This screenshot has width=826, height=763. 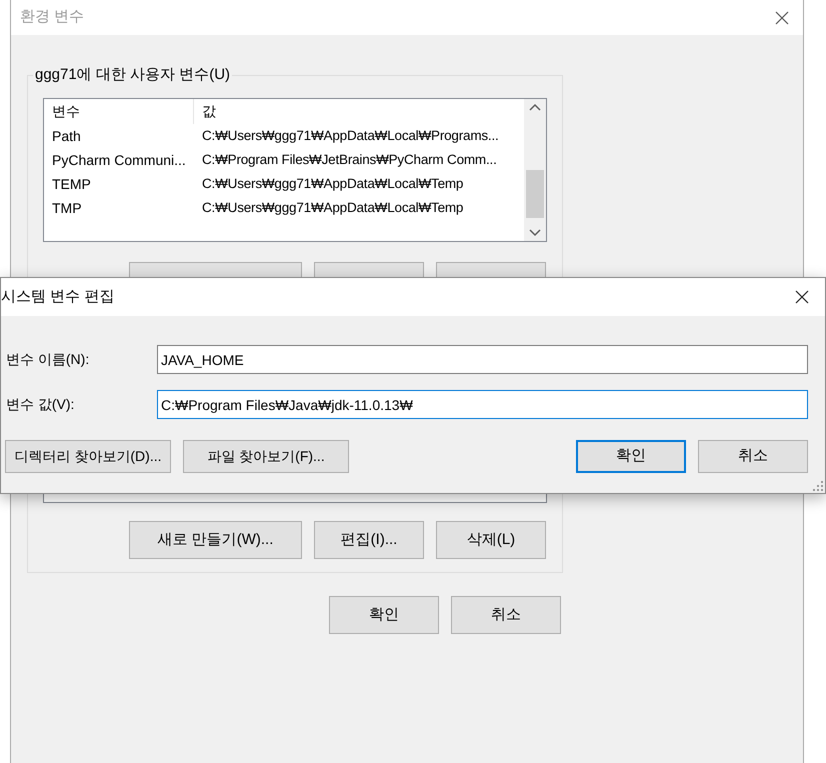 What do you see at coordinates (67, 208) in the screenshot?
I see `table-cell-text: TMP` at bounding box center [67, 208].